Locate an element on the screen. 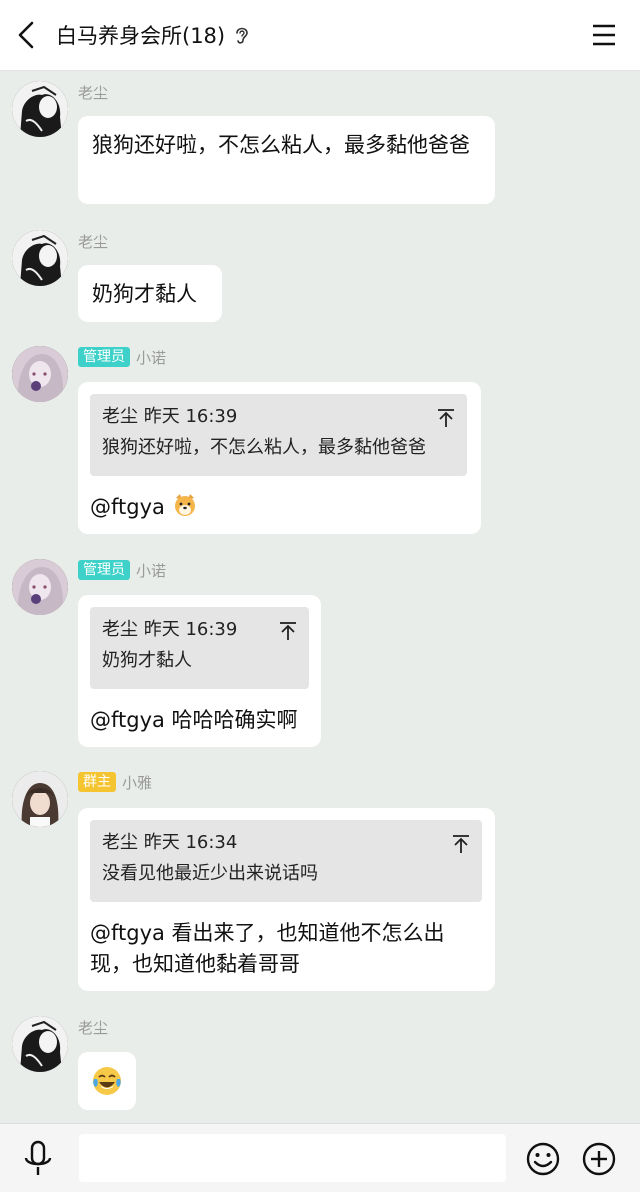 Image resolution: width=640 pixels, height=1192 pixels. quote-header: 老尘 昨天 16:34 is located at coordinates (170, 842).